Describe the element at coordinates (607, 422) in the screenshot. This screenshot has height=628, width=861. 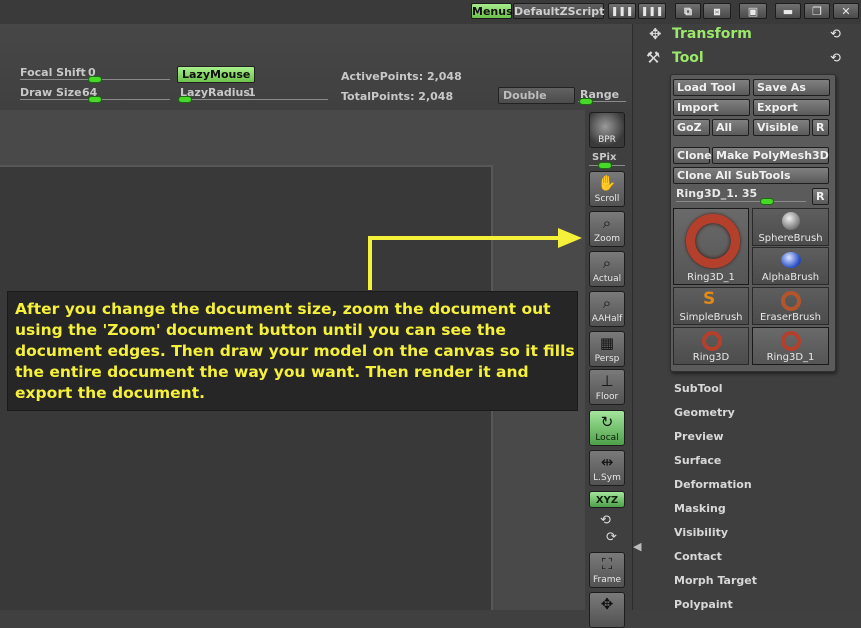
I see `local-rotate-icon: ↻` at that location.